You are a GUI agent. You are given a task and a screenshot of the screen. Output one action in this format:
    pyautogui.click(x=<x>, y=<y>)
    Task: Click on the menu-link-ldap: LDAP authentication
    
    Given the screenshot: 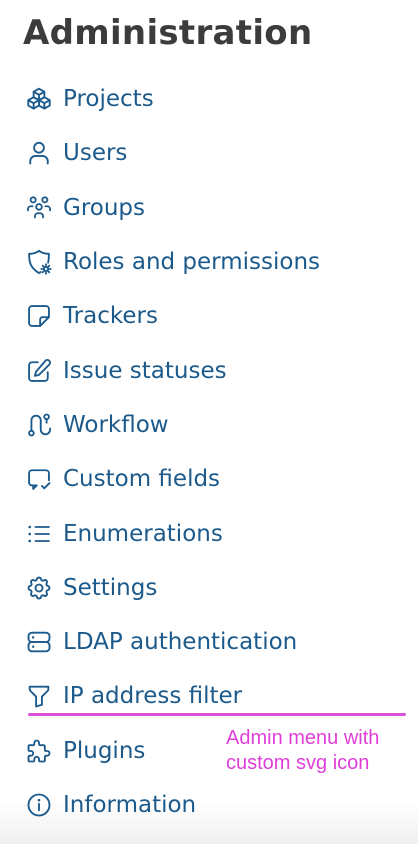 What is the action you would take?
    pyautogui.click(x=148, y=642)
    